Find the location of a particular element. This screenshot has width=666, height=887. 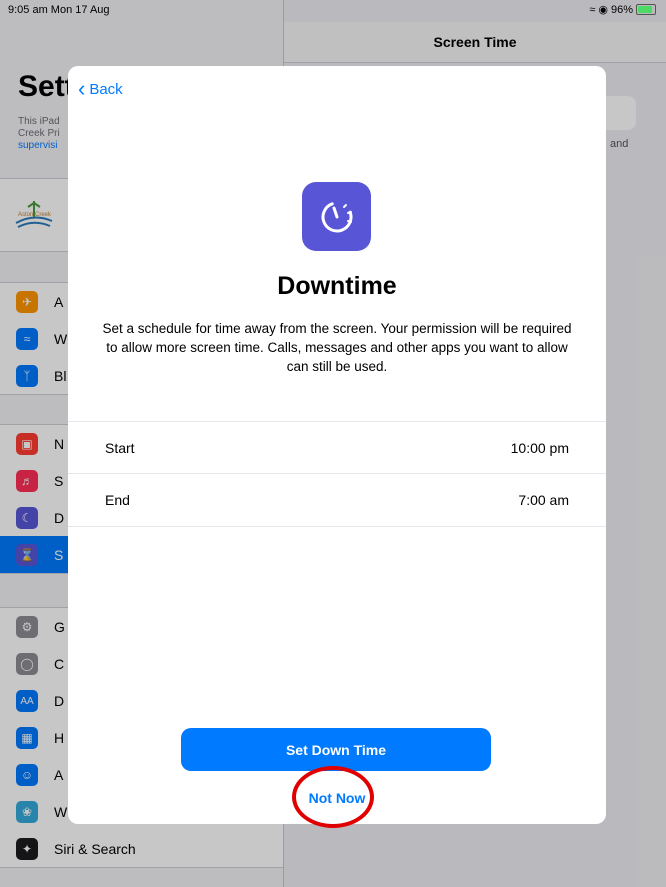

downtime-clock-glyph is located at coordinates (336, 216).